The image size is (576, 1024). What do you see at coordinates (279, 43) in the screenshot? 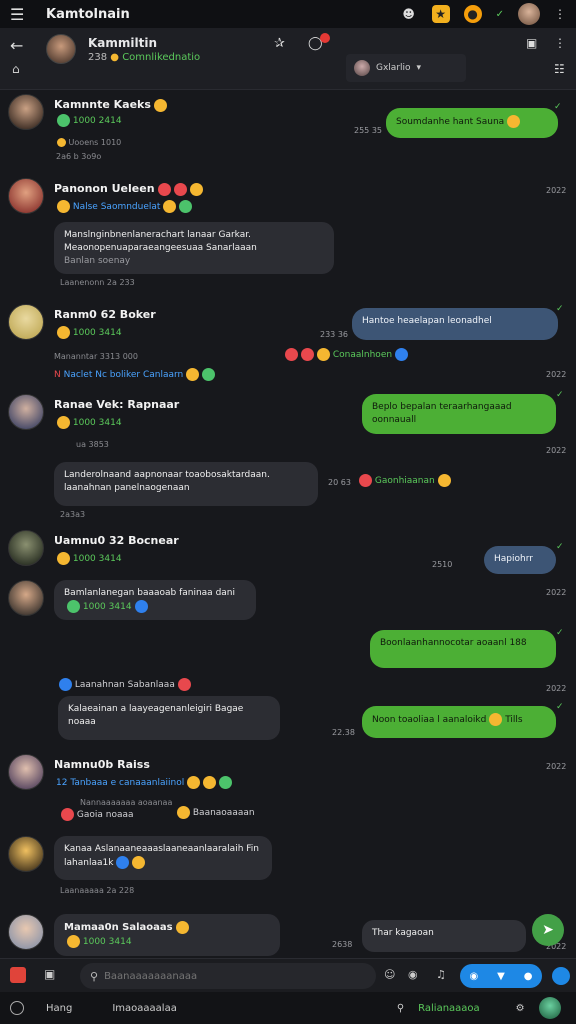
I see `pin-icon: ✰` at bounding box center [279, 43].